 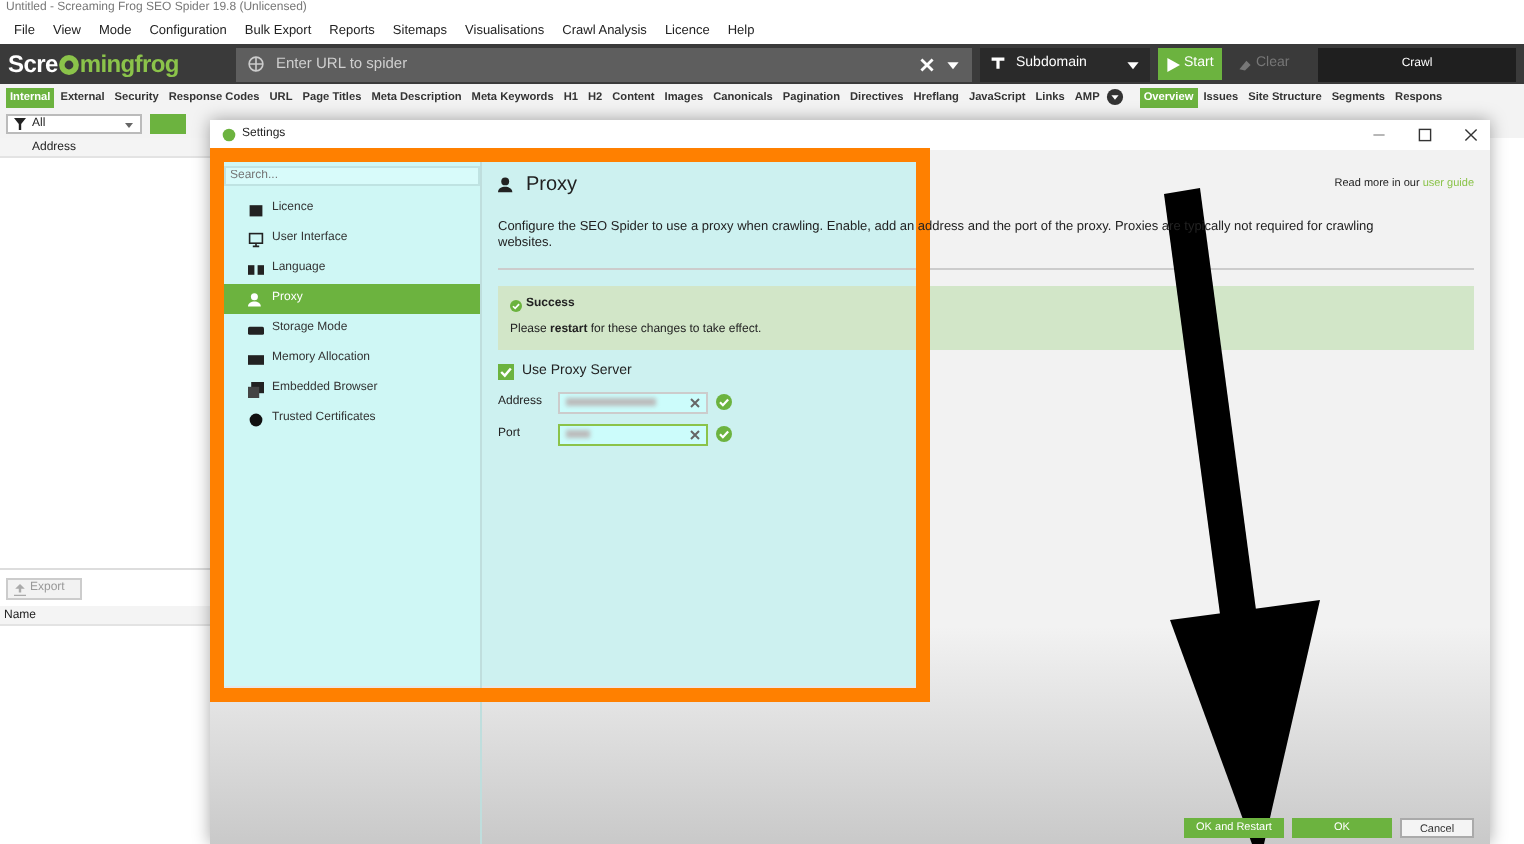 What do you see at coordinates (1173, 64) in the screenshot?
I see `play-icon` at bounding box center [1173, 64].